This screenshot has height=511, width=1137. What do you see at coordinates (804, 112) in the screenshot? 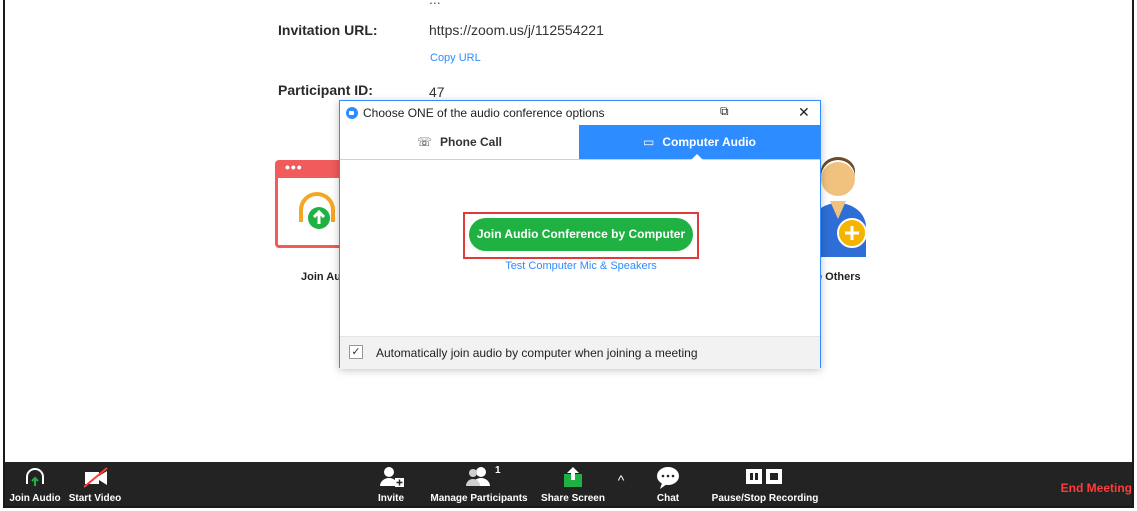
I see `close-icon: ✕` at bounding box center [804, 112].